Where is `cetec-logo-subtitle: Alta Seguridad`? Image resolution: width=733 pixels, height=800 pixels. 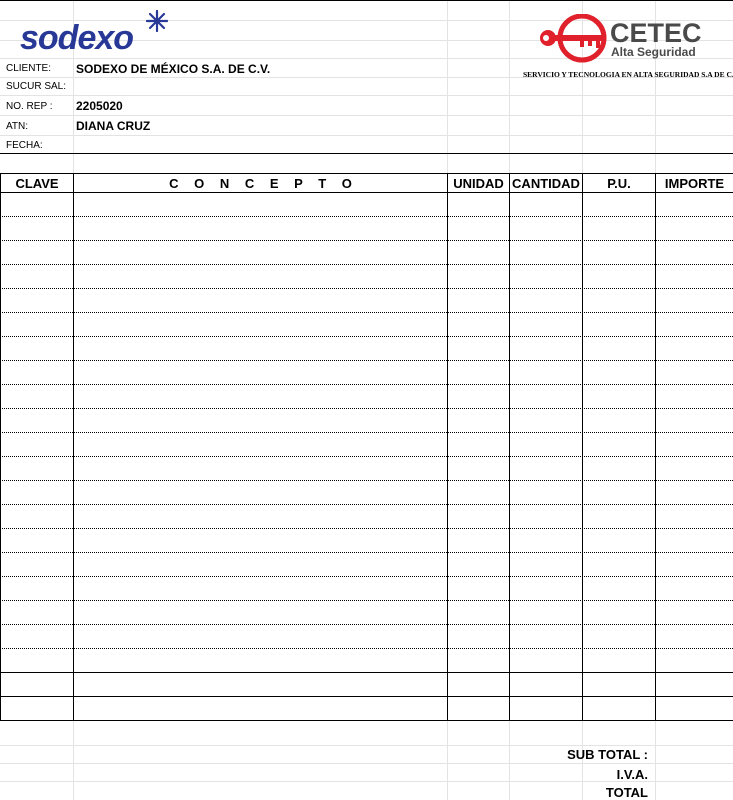 cetec-logo-subtitle: Alta Seguridad is located at coordinates (653, 52).